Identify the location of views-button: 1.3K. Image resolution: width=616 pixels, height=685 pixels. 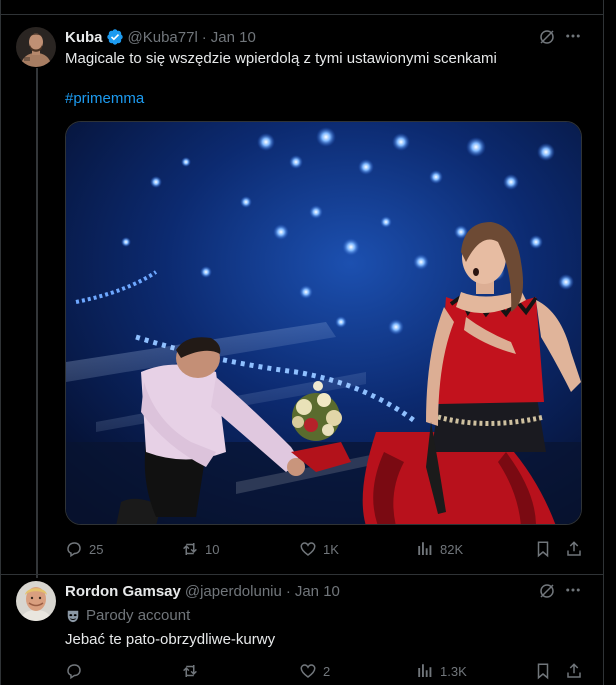
(441, 671).